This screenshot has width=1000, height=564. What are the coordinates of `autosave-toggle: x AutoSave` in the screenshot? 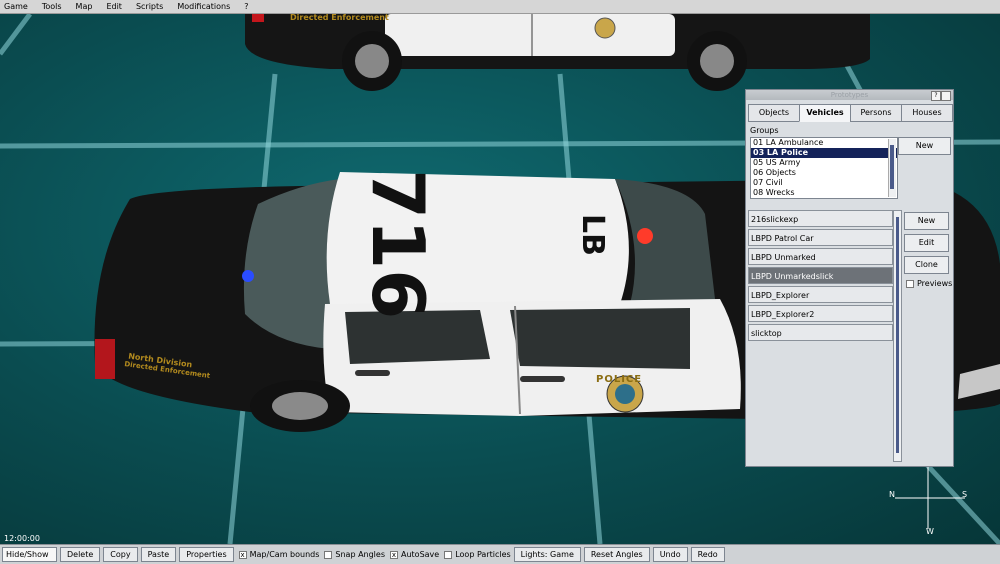 It's located at (414, 554).